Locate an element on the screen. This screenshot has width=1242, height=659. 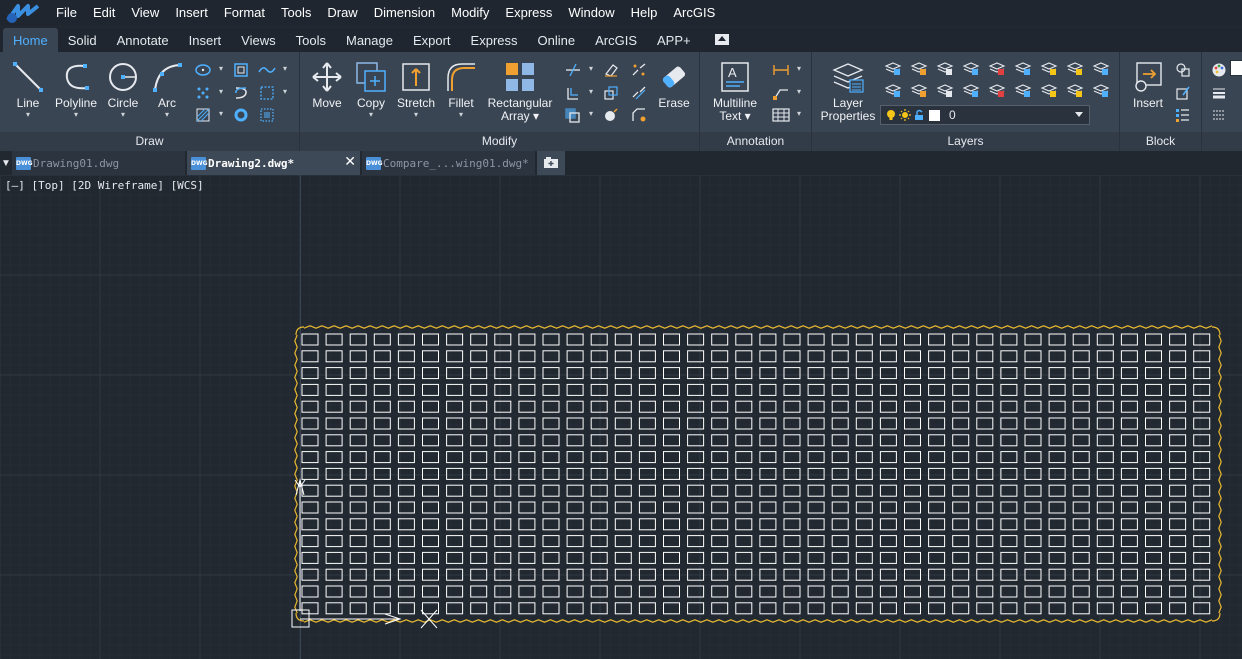
menu-dimension: Dimension is located at coordinates (404, 13).